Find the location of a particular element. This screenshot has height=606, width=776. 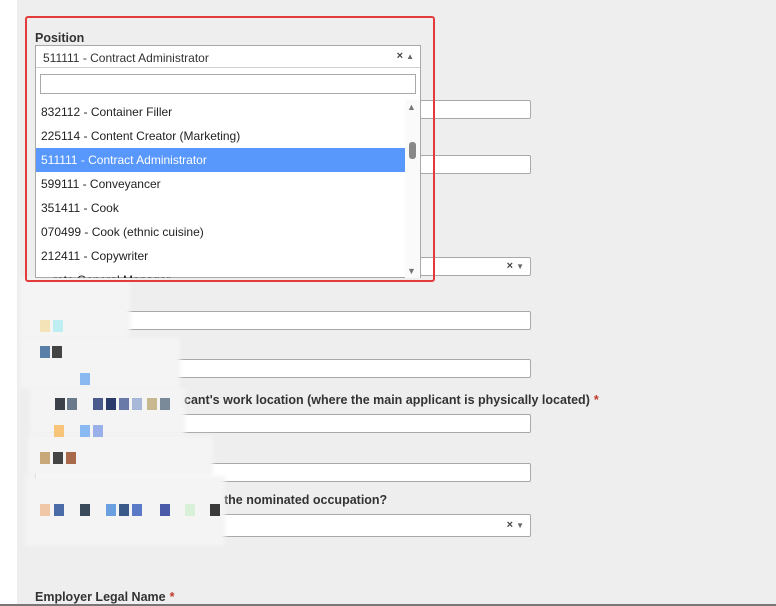

redacted-region is located at coordinates (75, 308).